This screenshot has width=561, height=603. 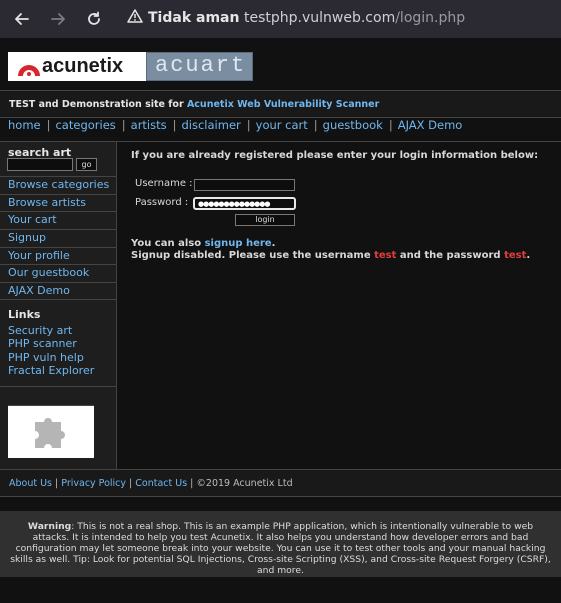 What do you see at coordinates (164, 183) in the screenshot?
I see `username-label: Username :` at bounding box center [164, 183].